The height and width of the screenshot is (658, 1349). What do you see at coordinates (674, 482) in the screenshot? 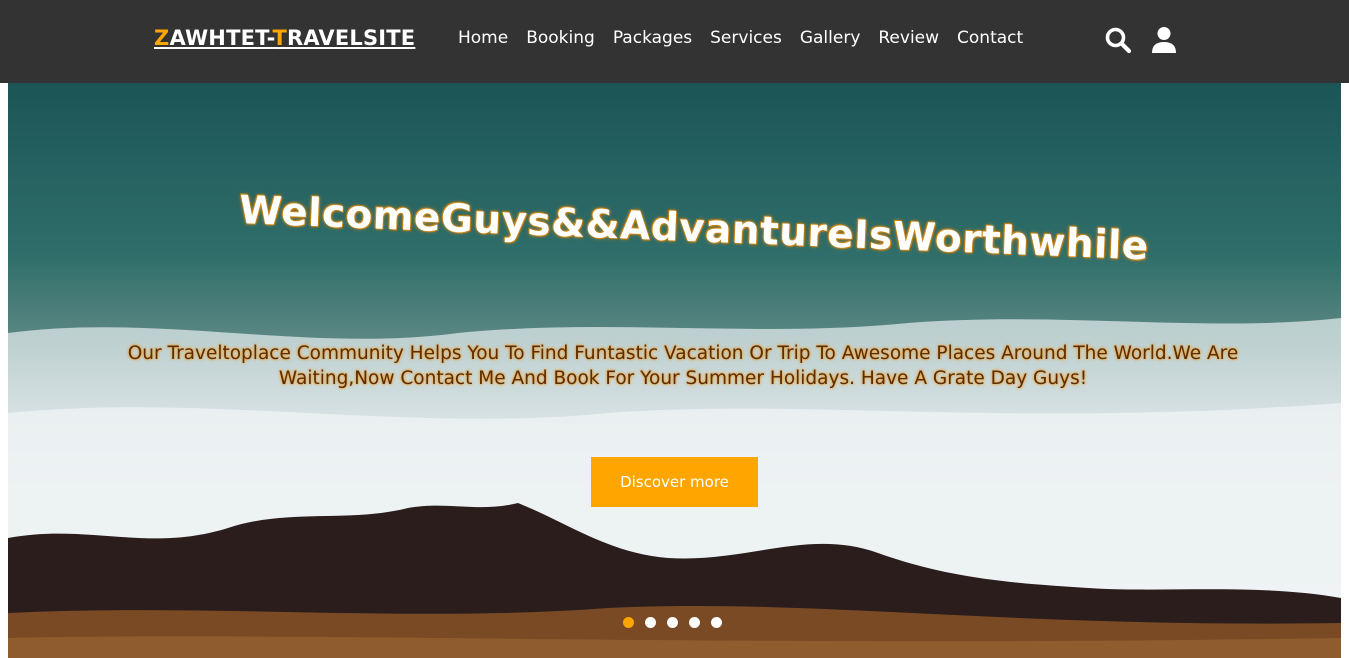
I see `discover-more-button: Discover more` at bounding box center [674, 482].